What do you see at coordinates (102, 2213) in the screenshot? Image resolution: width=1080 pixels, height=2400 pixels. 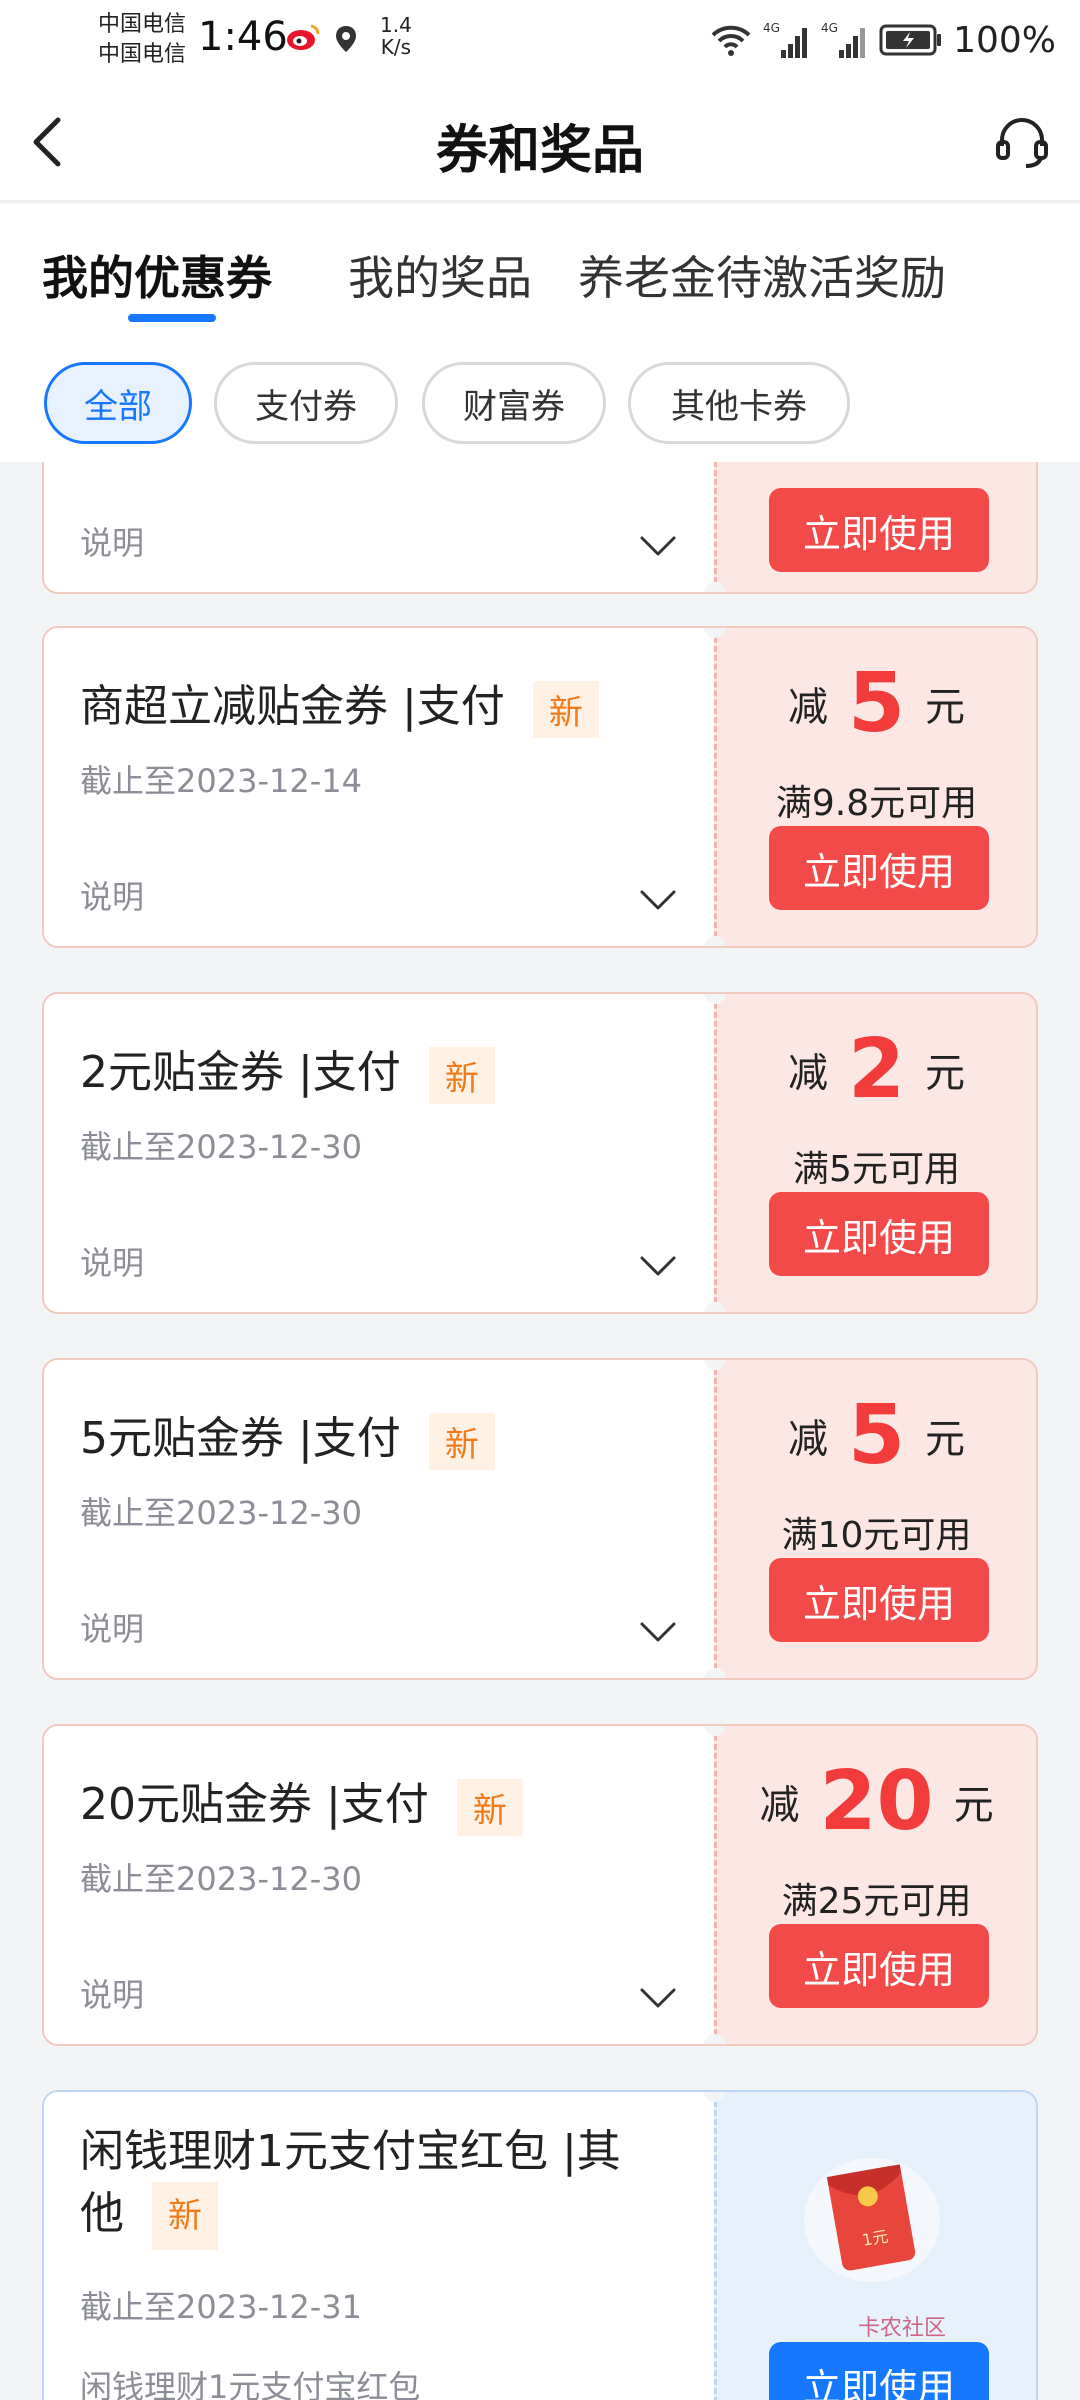 I see `coupon-name-line2: 他` at bounding box center [102, 2213].